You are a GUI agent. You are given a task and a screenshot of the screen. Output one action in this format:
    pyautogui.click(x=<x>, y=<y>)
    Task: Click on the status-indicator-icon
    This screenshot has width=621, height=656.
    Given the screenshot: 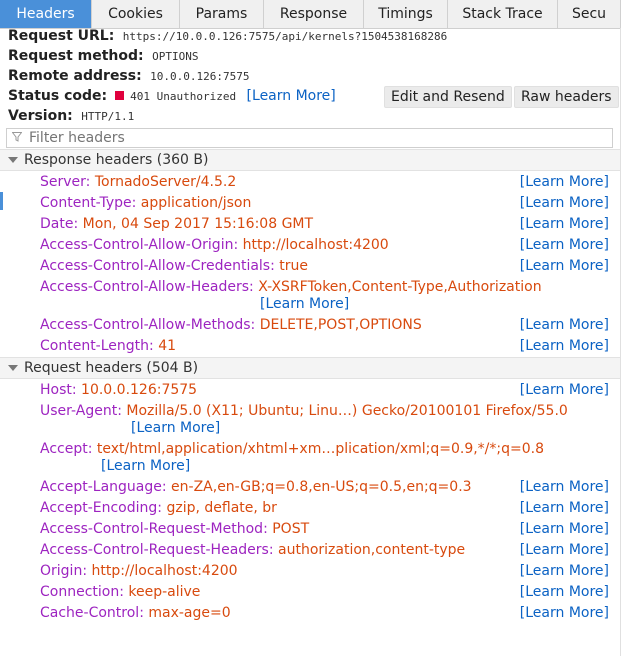 What is the action you would take?
    pyautogui.click(x=120, y=95)
    